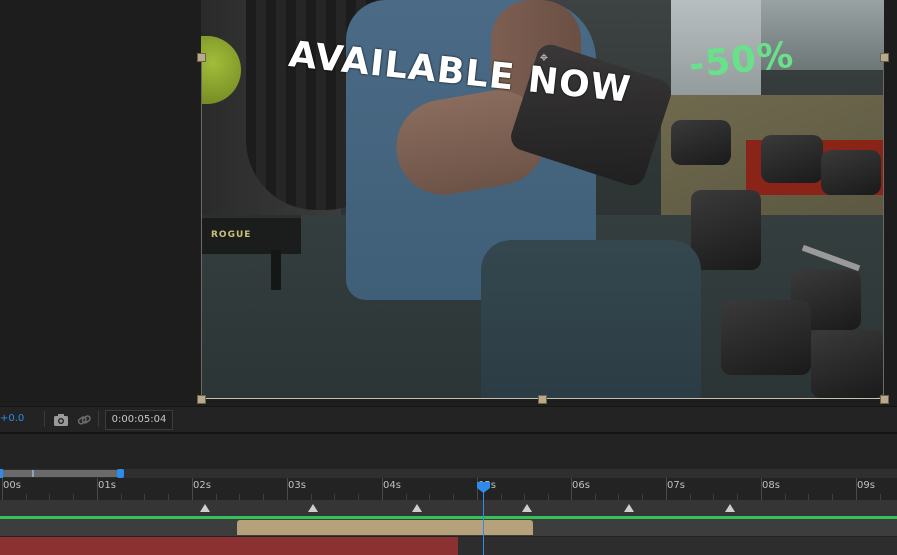 Image resolution: width=897 pixels, height=555 pixels. Describe the element at coordinates (771, 485) in the screenshot. I see `ruler-label: 08s` at that location.